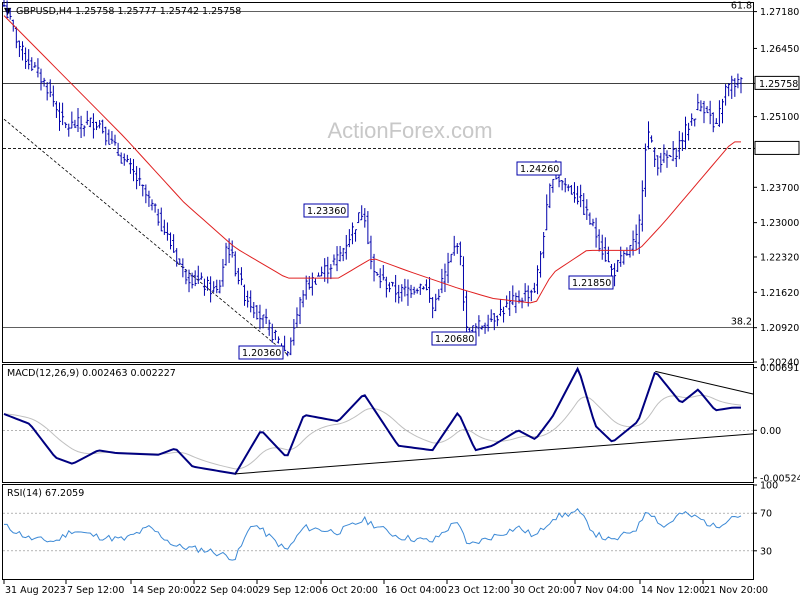 This screenshot has height=600, width=800. Describe the element at coordinates (779, 12) in the screenshot. I see `price-tick-label: 1.27180` at that location.